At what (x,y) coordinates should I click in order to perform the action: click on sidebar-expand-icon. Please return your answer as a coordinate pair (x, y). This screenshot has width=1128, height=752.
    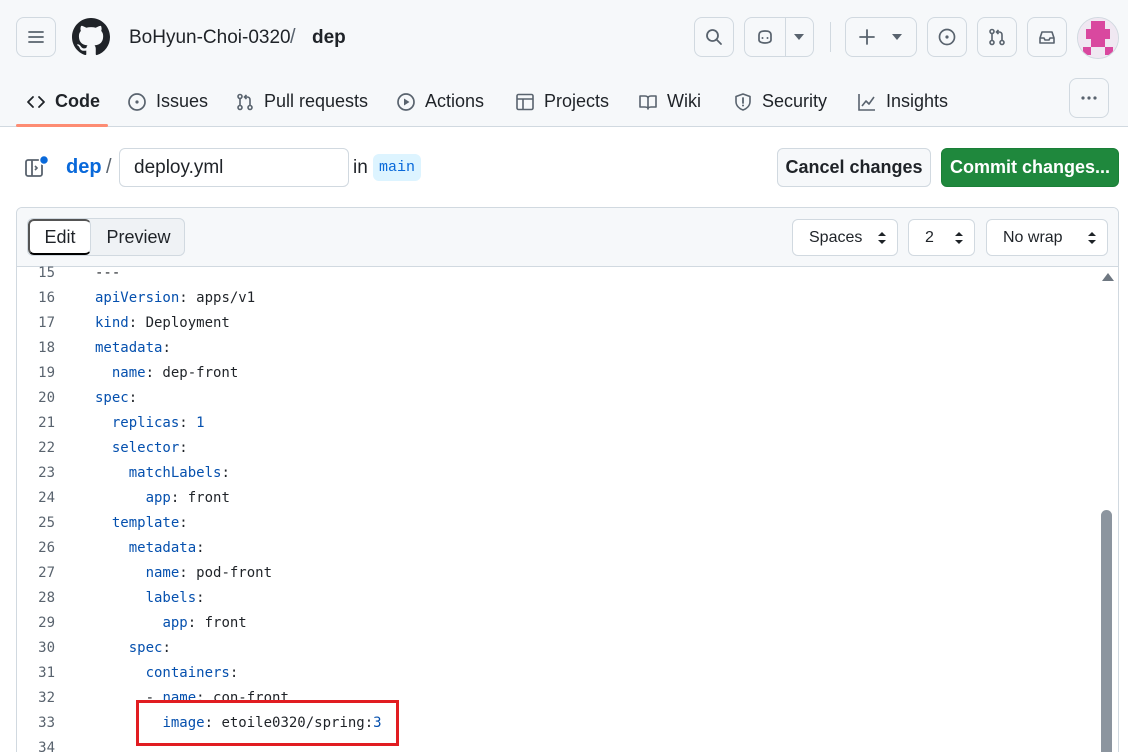
    Looking at the image, I should click on (36, 168).